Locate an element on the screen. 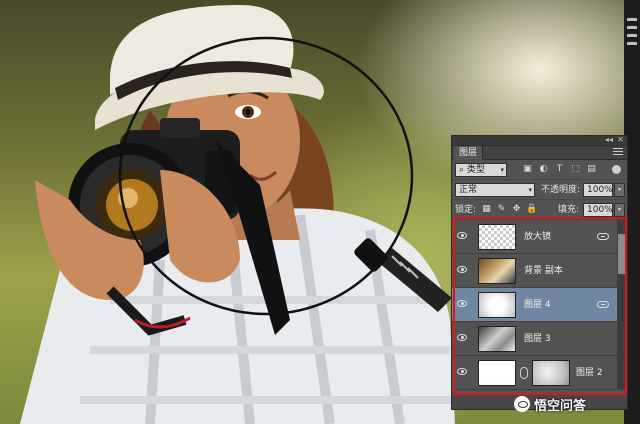  layer-name: 图层 4 is located at coordinates (537, 305).